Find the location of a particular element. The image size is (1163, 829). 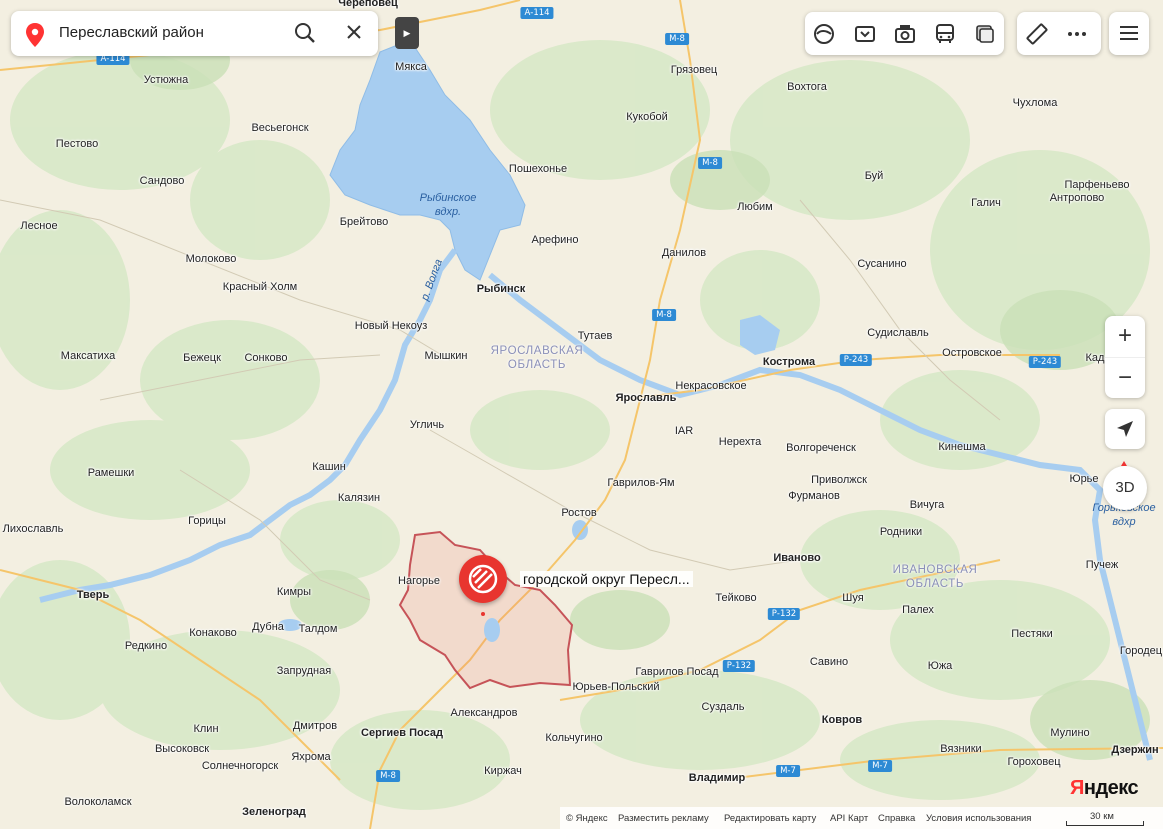

city-label: Мякса is located at coordinates (411, 67).